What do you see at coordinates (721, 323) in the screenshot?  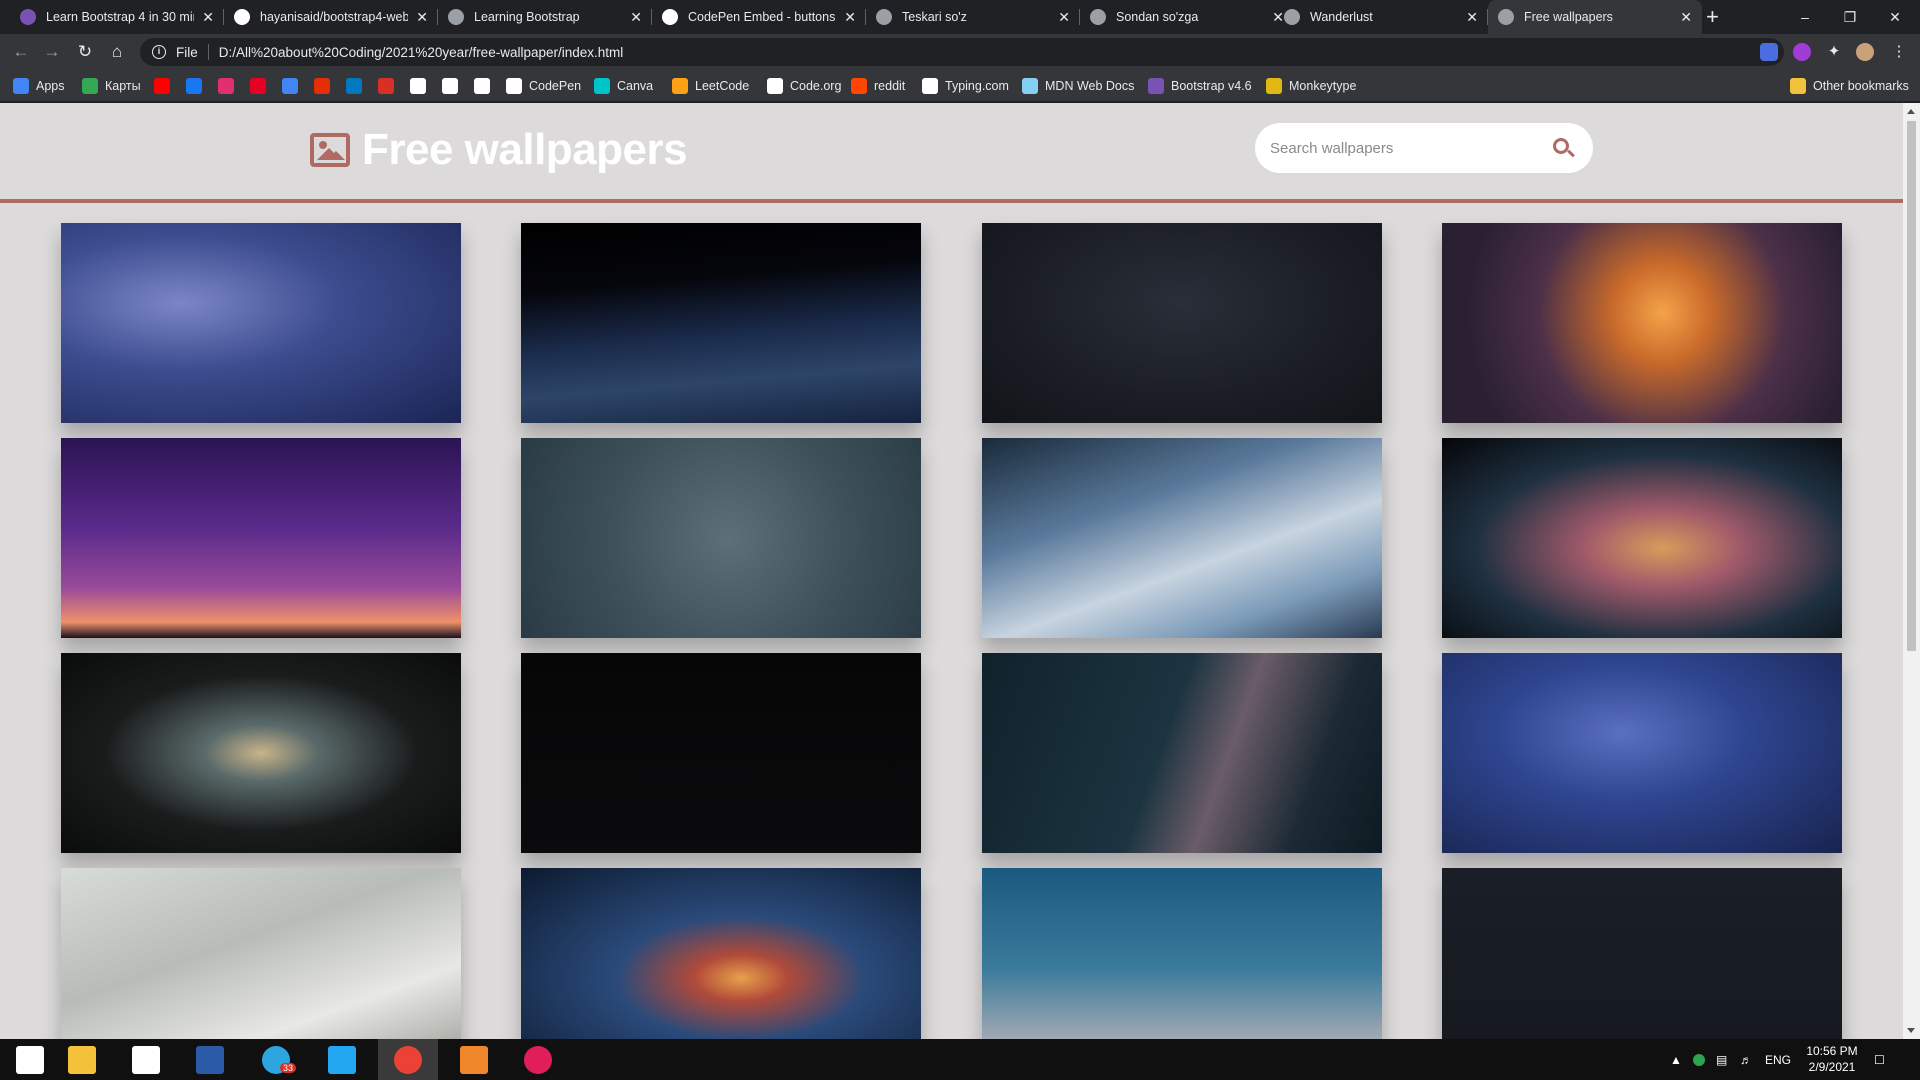 I see `wallpaper-earth-night-lights` at bounding box center [721, 323].